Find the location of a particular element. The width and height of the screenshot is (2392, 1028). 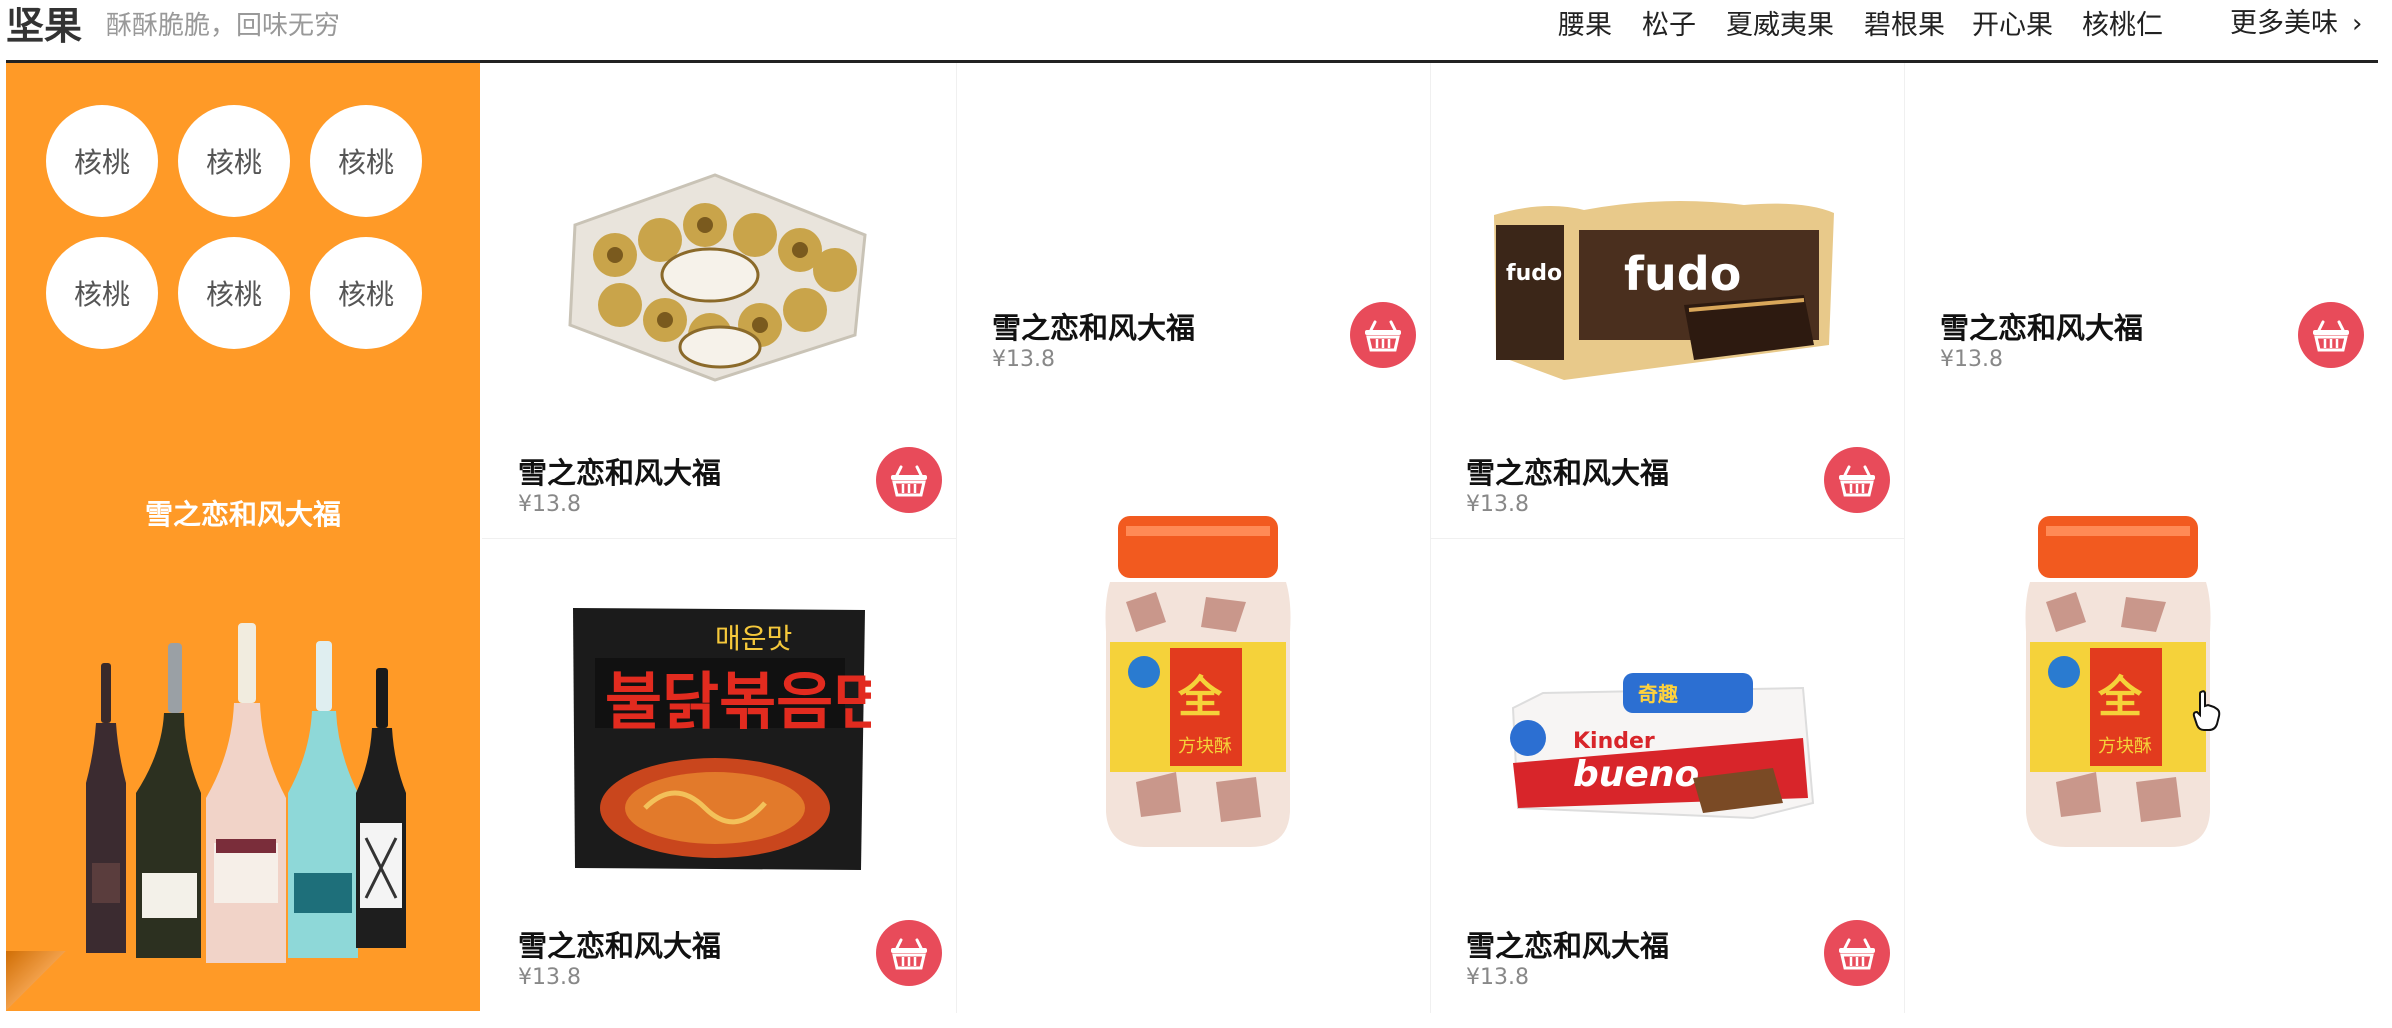

svg-text: 奇趣 is located at coordinates (1658, 694).